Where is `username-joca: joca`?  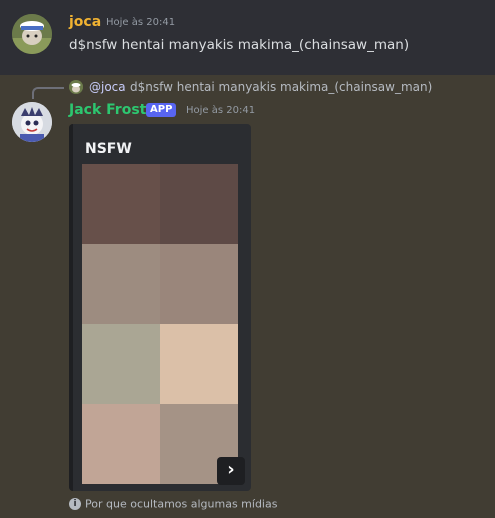 username-joca: joca is located at coordinates (85, 22).